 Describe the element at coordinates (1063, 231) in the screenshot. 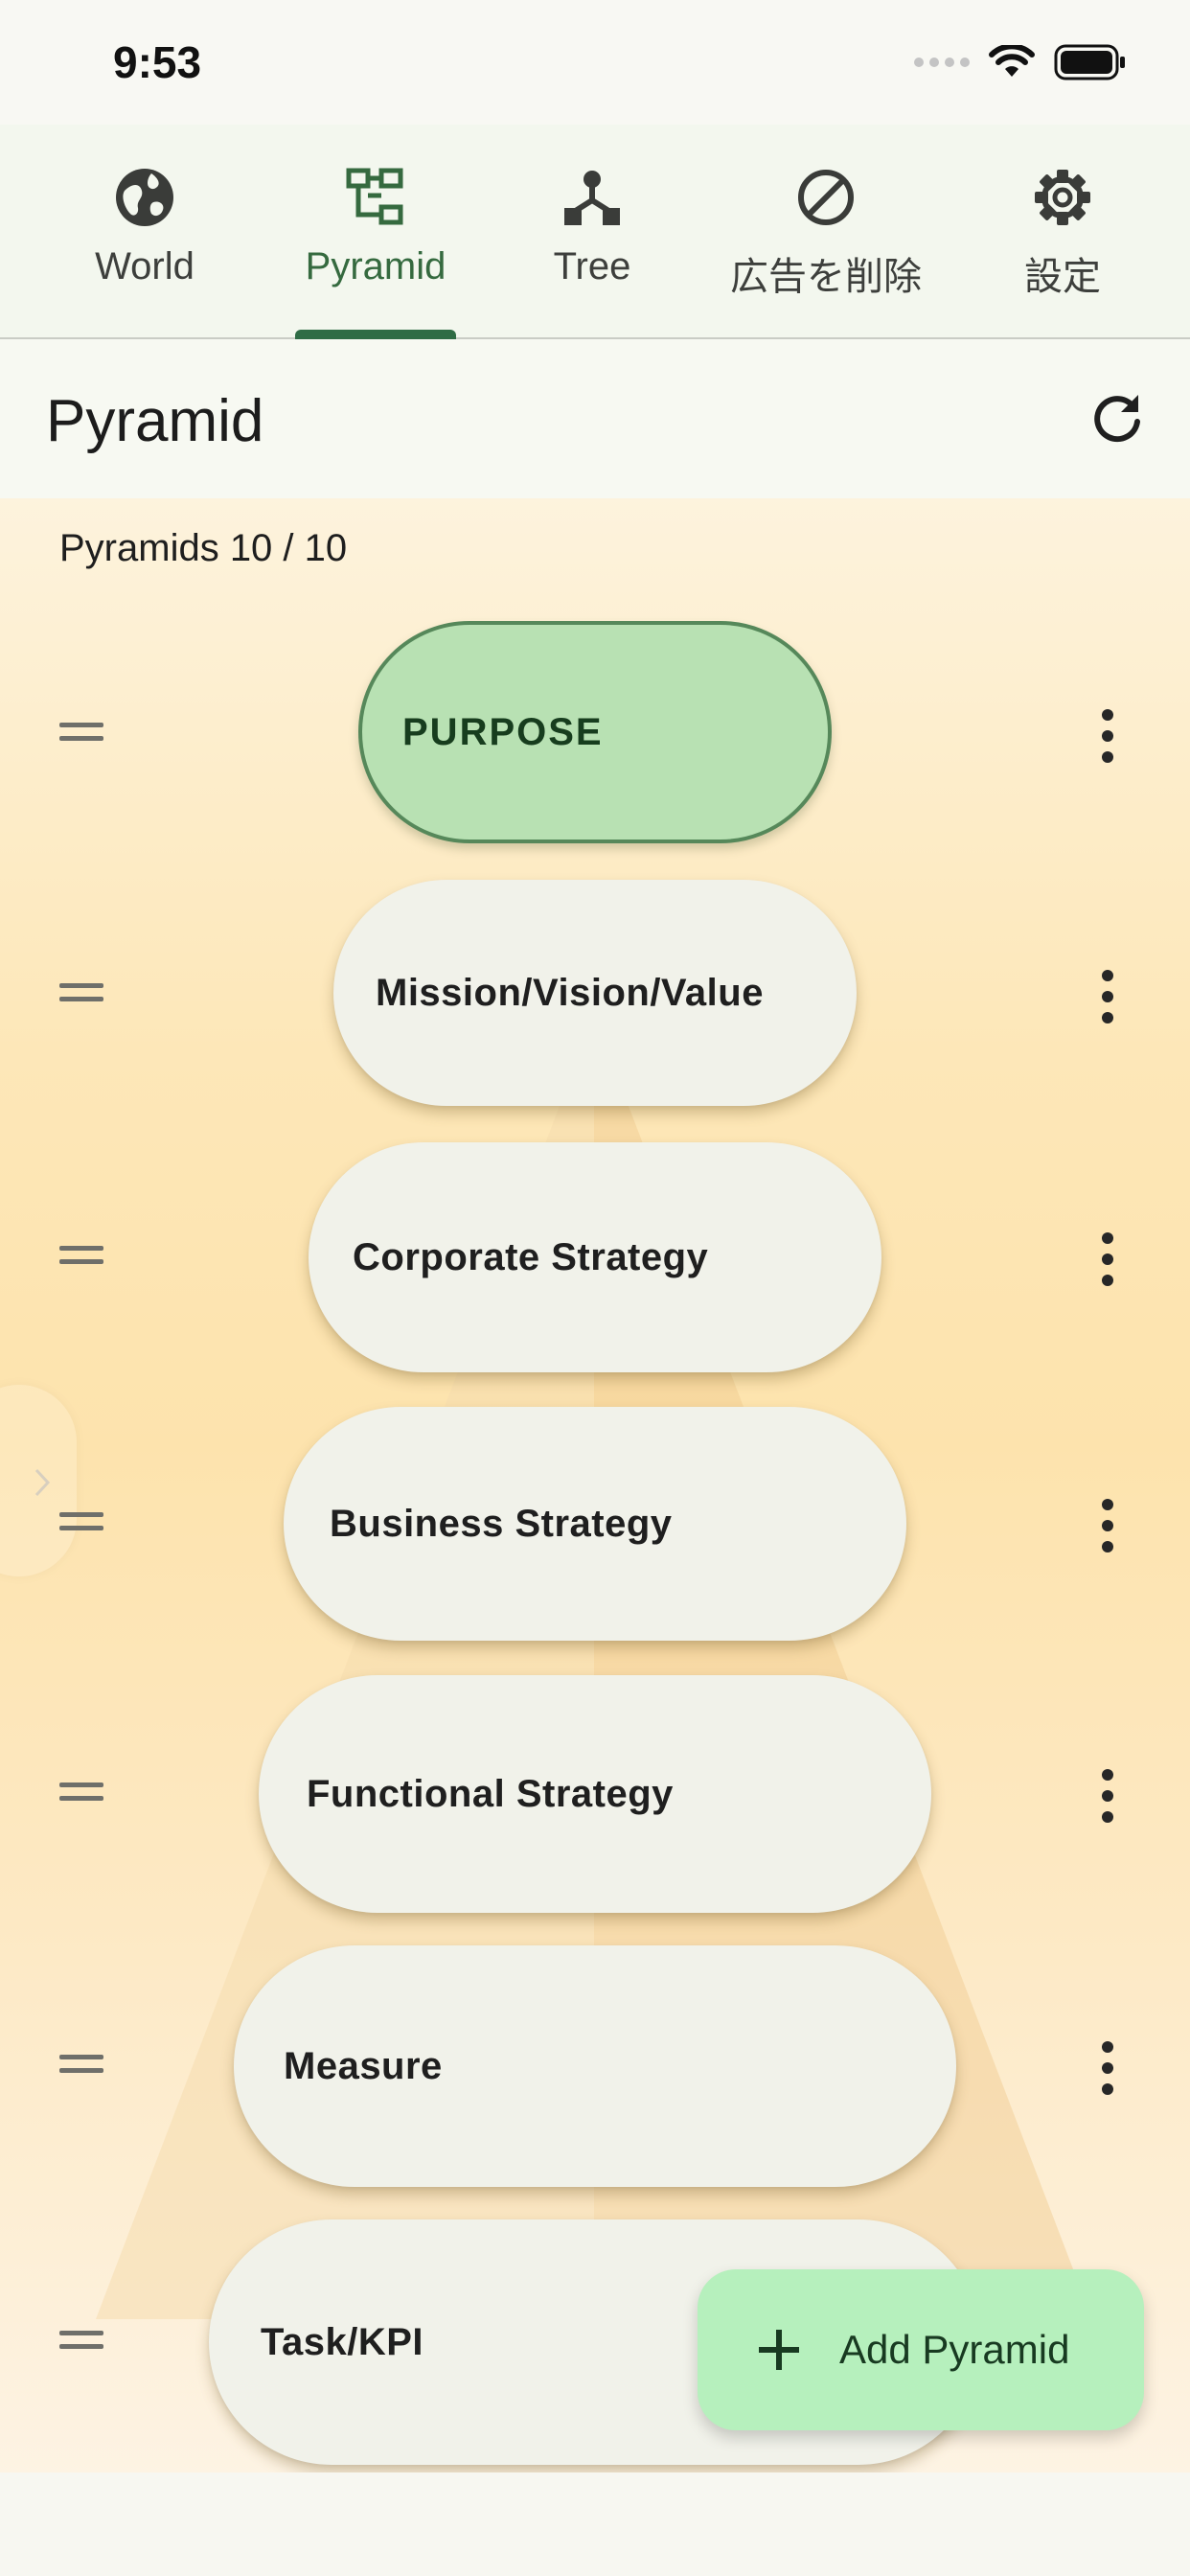

I see `tab-settings: 設定` at that location.